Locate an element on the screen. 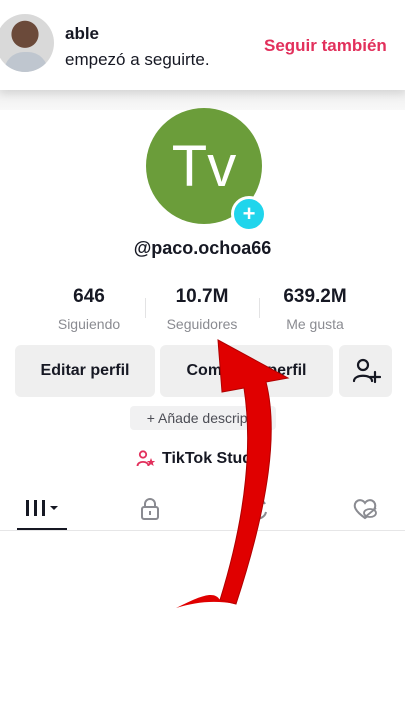 The height and width of the screenshot is (720, 405). following-label: Siguiendo is located at coordinates (89, 324).